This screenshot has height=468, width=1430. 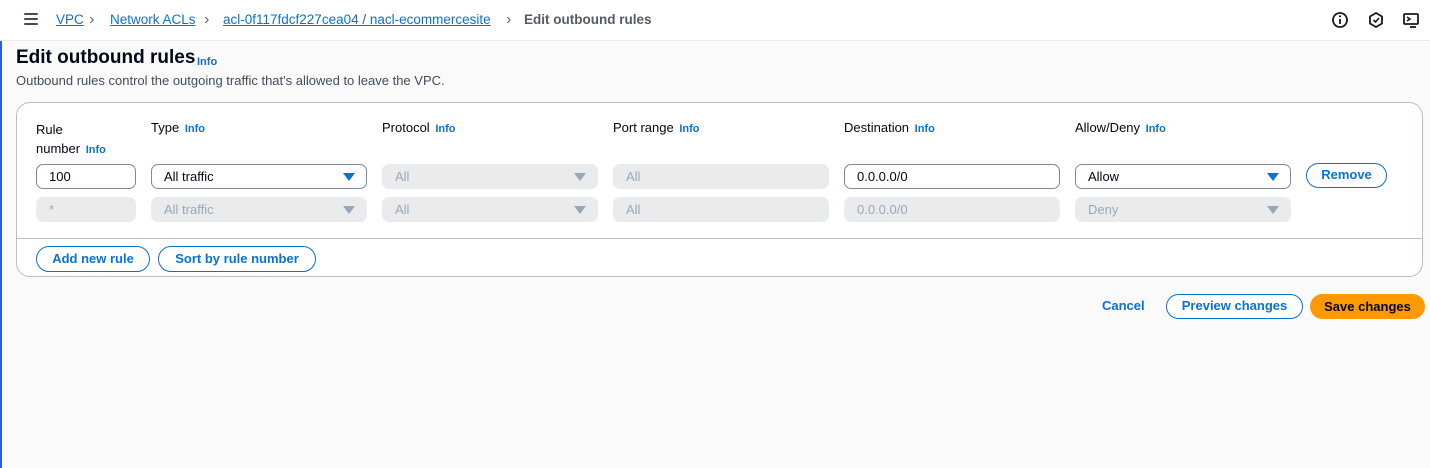 What do you see at coordinates (1103, 209) in the screenshot?
I see `allow-deny-select-value: Deny` at bounding box center [1103, 209].